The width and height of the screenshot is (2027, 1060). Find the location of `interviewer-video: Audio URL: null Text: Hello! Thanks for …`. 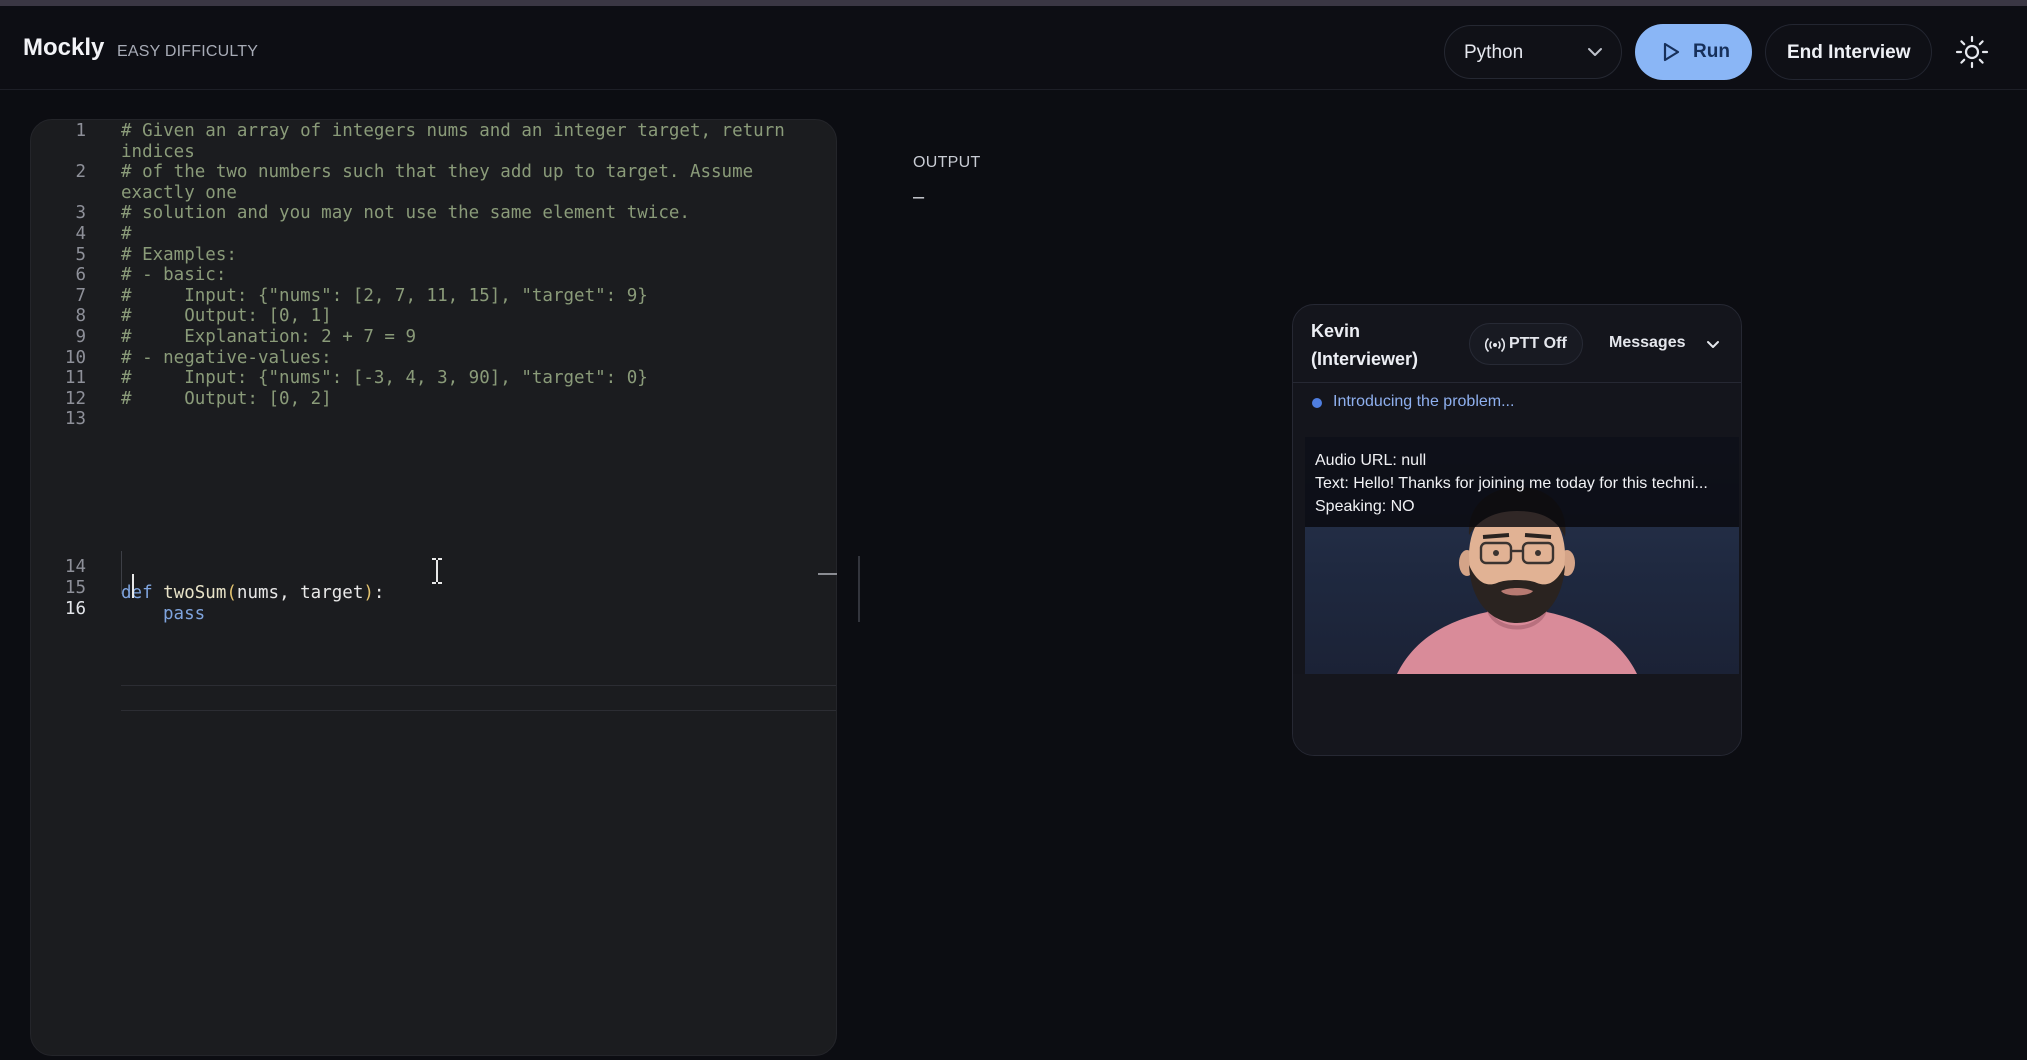

interviewer-video: Audio URL: null Text: Hello! Thanks for … is located at coordinates (1522, 555).